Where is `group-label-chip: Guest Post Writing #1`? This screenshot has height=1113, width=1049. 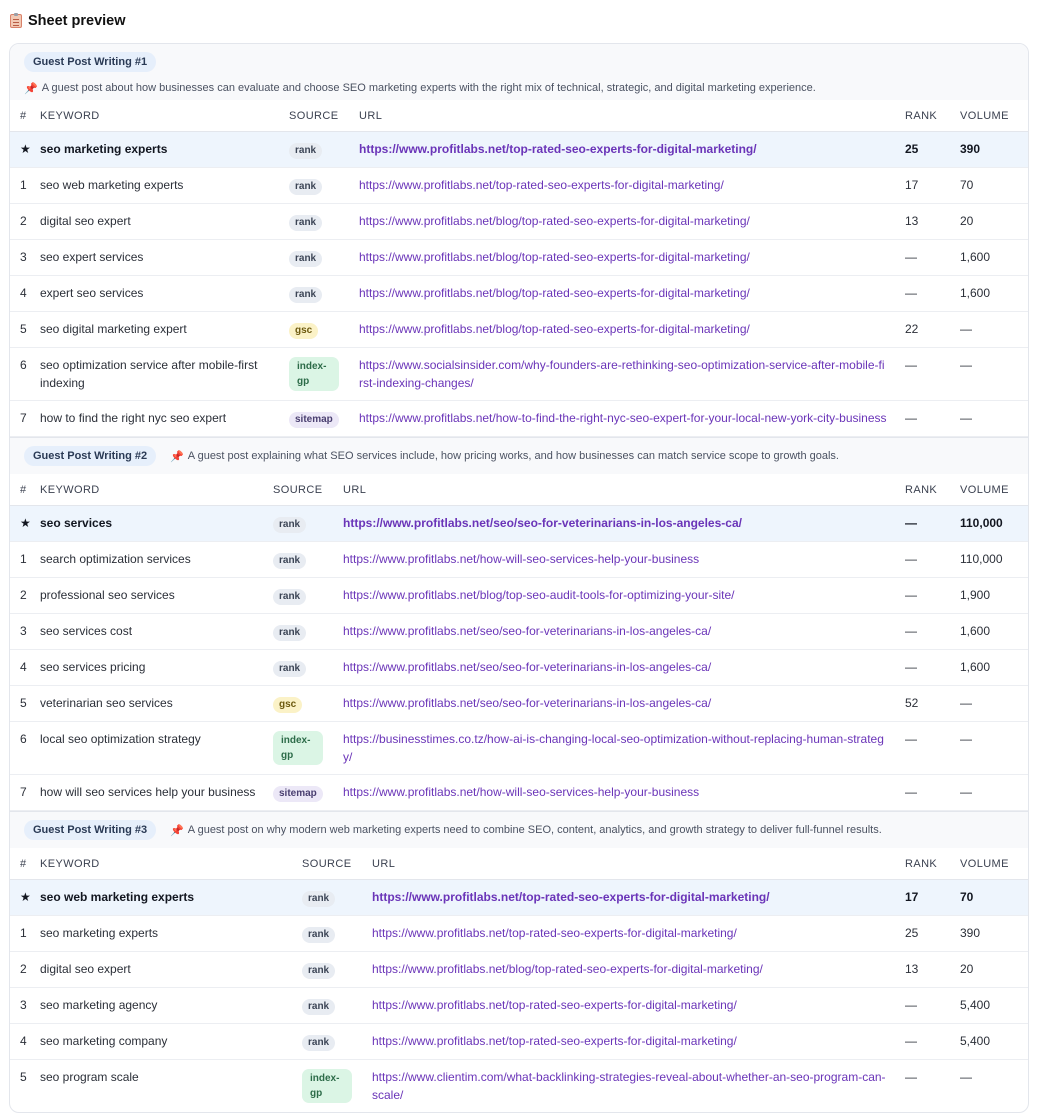
group-label-chip: Guest Post Writing #1 is located at coordinates (90, 62).